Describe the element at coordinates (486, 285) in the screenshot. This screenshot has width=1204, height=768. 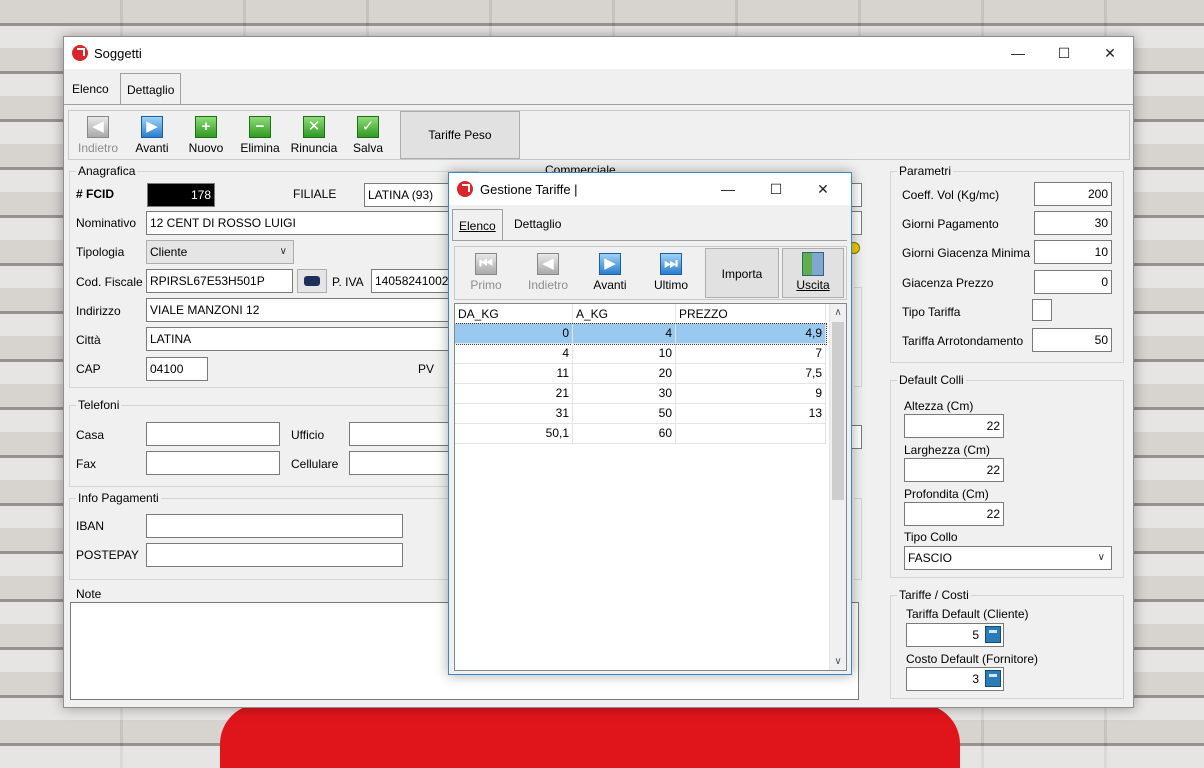
I see `primo-label: Primo` at that location.